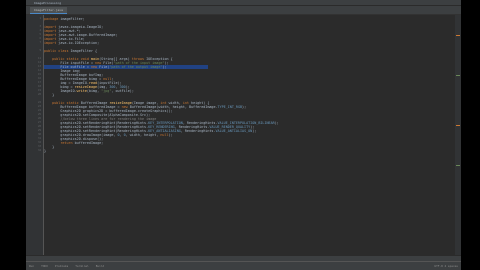 Image resolution: width=480 pixels, height=270 pixels. What do you see at coordinates (39, 118) in the screenshot?
I see `line-number: 26` at bounding box center [39, 118].